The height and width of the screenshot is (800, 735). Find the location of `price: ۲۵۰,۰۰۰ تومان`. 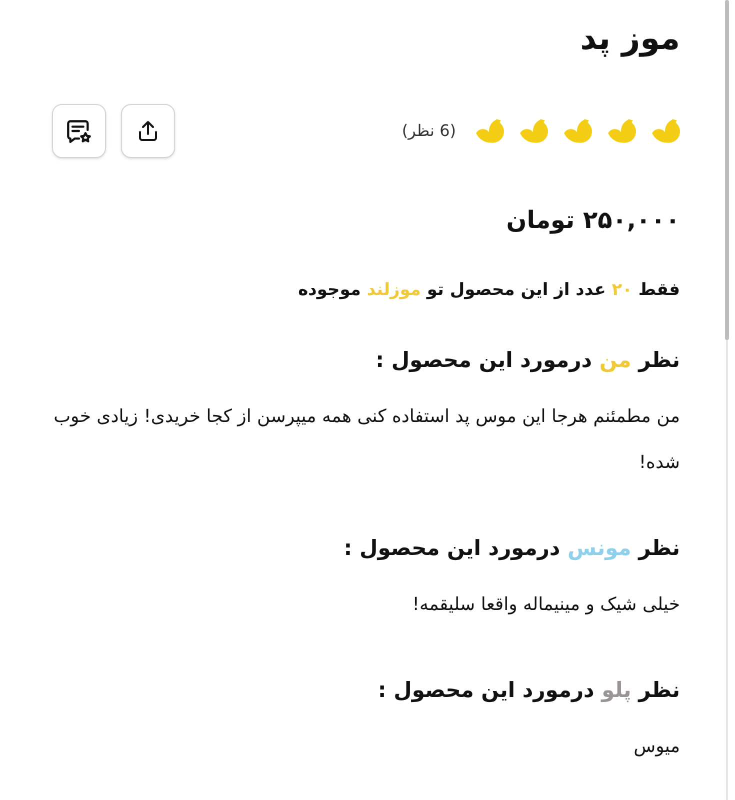

price: ۲۵۰,۰۰۰ تومان is located at coordinates (592, 220).